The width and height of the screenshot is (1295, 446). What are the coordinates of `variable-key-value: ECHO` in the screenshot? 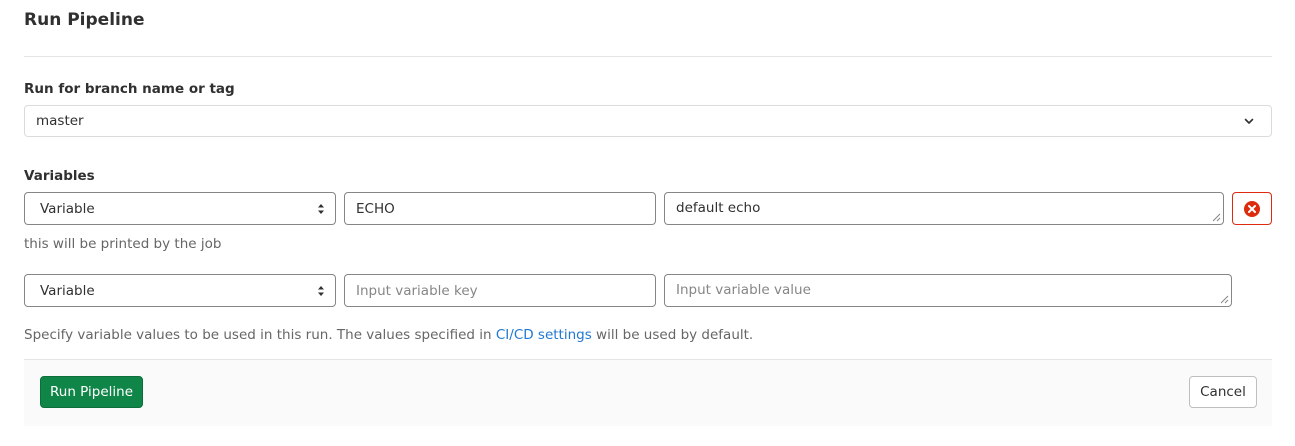 It's located at (375, 208).